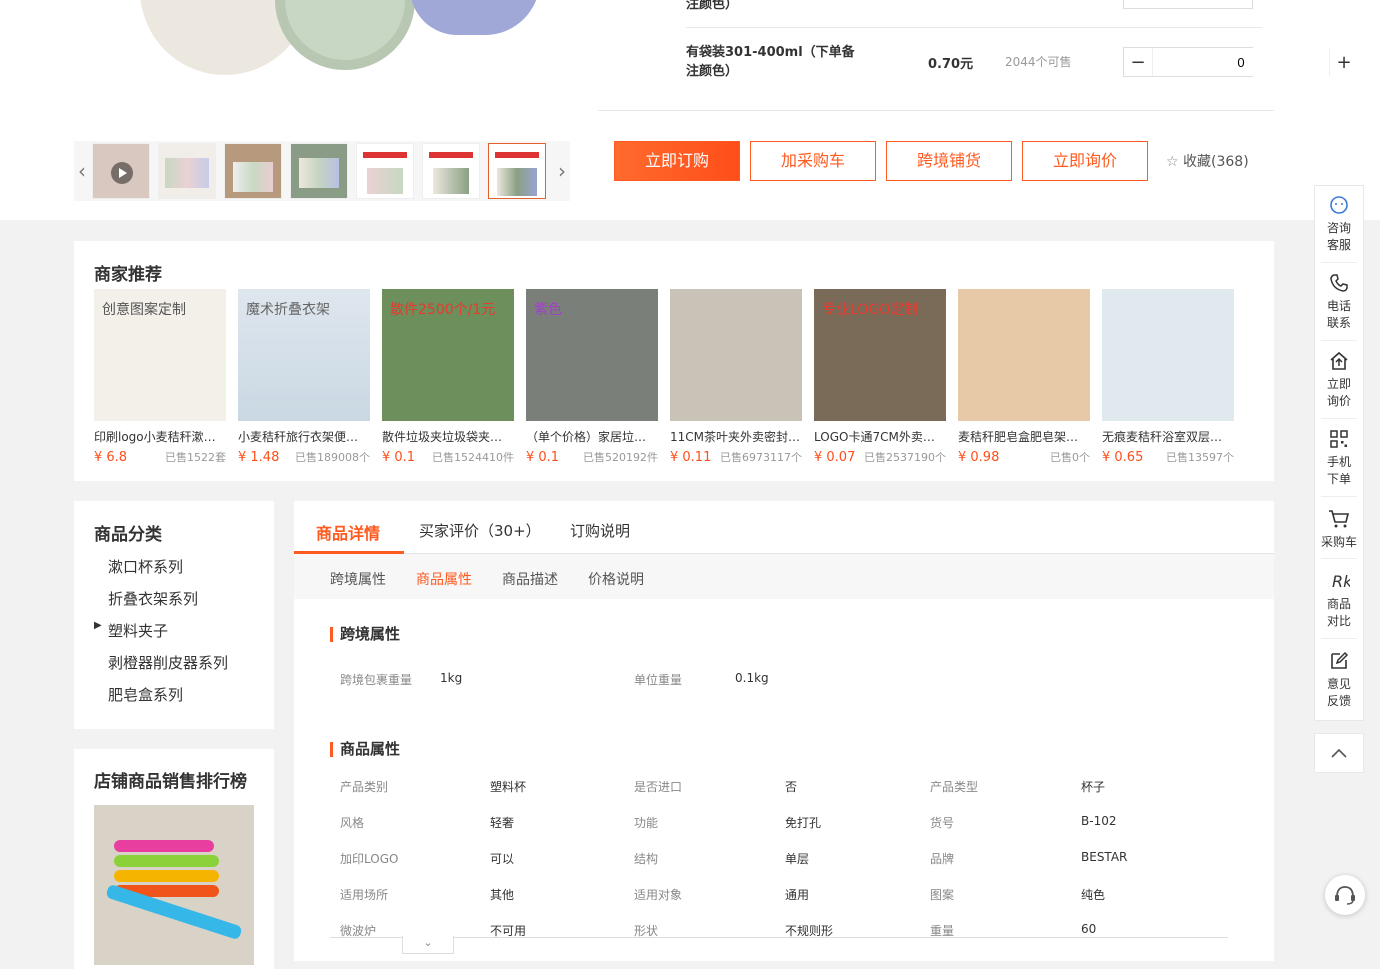  Describe the element at coordinates (530, 579) in the screenshot. I see `subtab-description: 商品描述` at that location.